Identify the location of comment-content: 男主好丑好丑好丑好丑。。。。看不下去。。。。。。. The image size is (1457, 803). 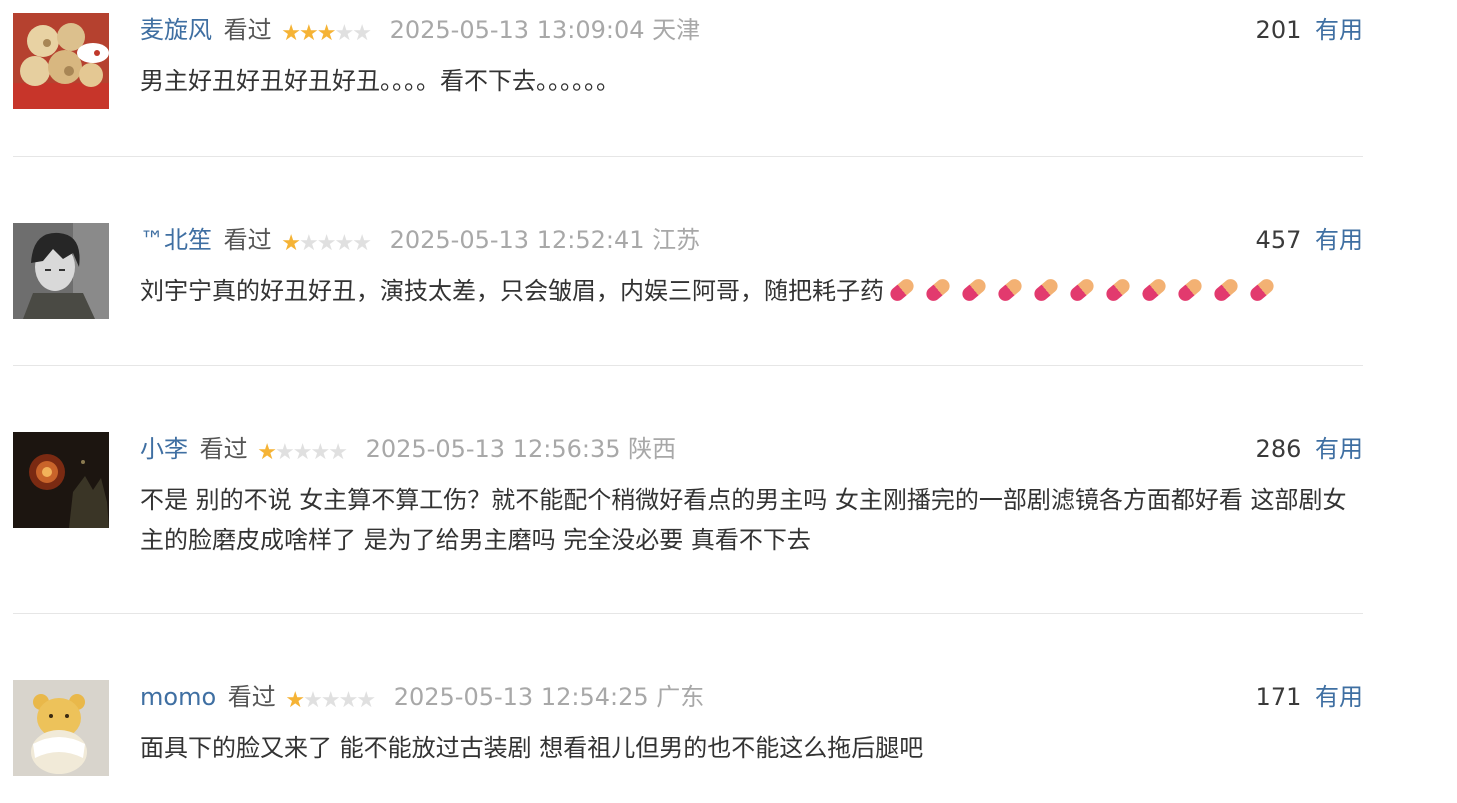
(380, 81).